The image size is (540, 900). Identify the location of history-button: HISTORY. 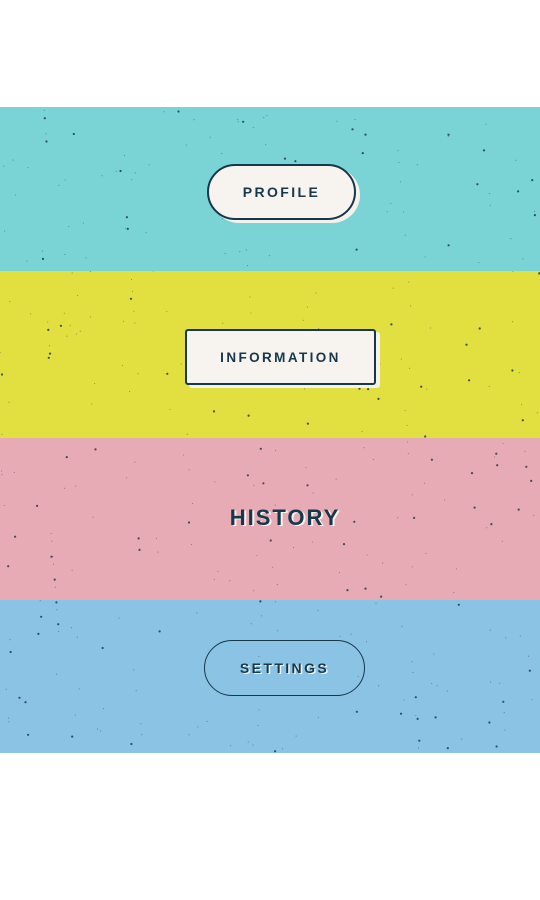
(285, 518).